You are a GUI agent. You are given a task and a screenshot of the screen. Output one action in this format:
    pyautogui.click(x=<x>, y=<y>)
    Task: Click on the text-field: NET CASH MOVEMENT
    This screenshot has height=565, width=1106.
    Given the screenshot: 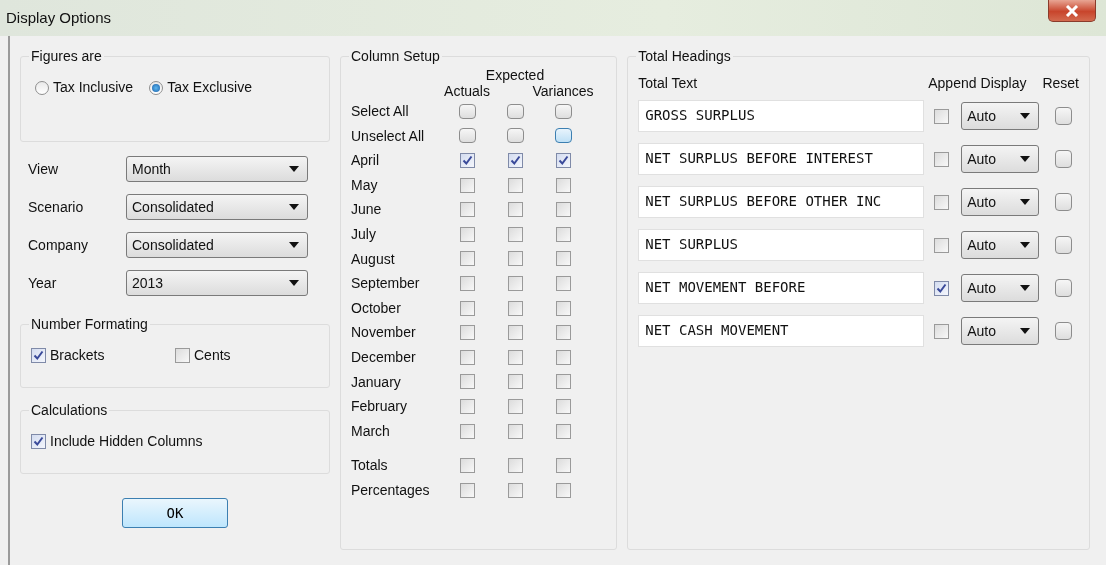 What is the action you would take?
    pyautogui.click(x=781, y=331)
    